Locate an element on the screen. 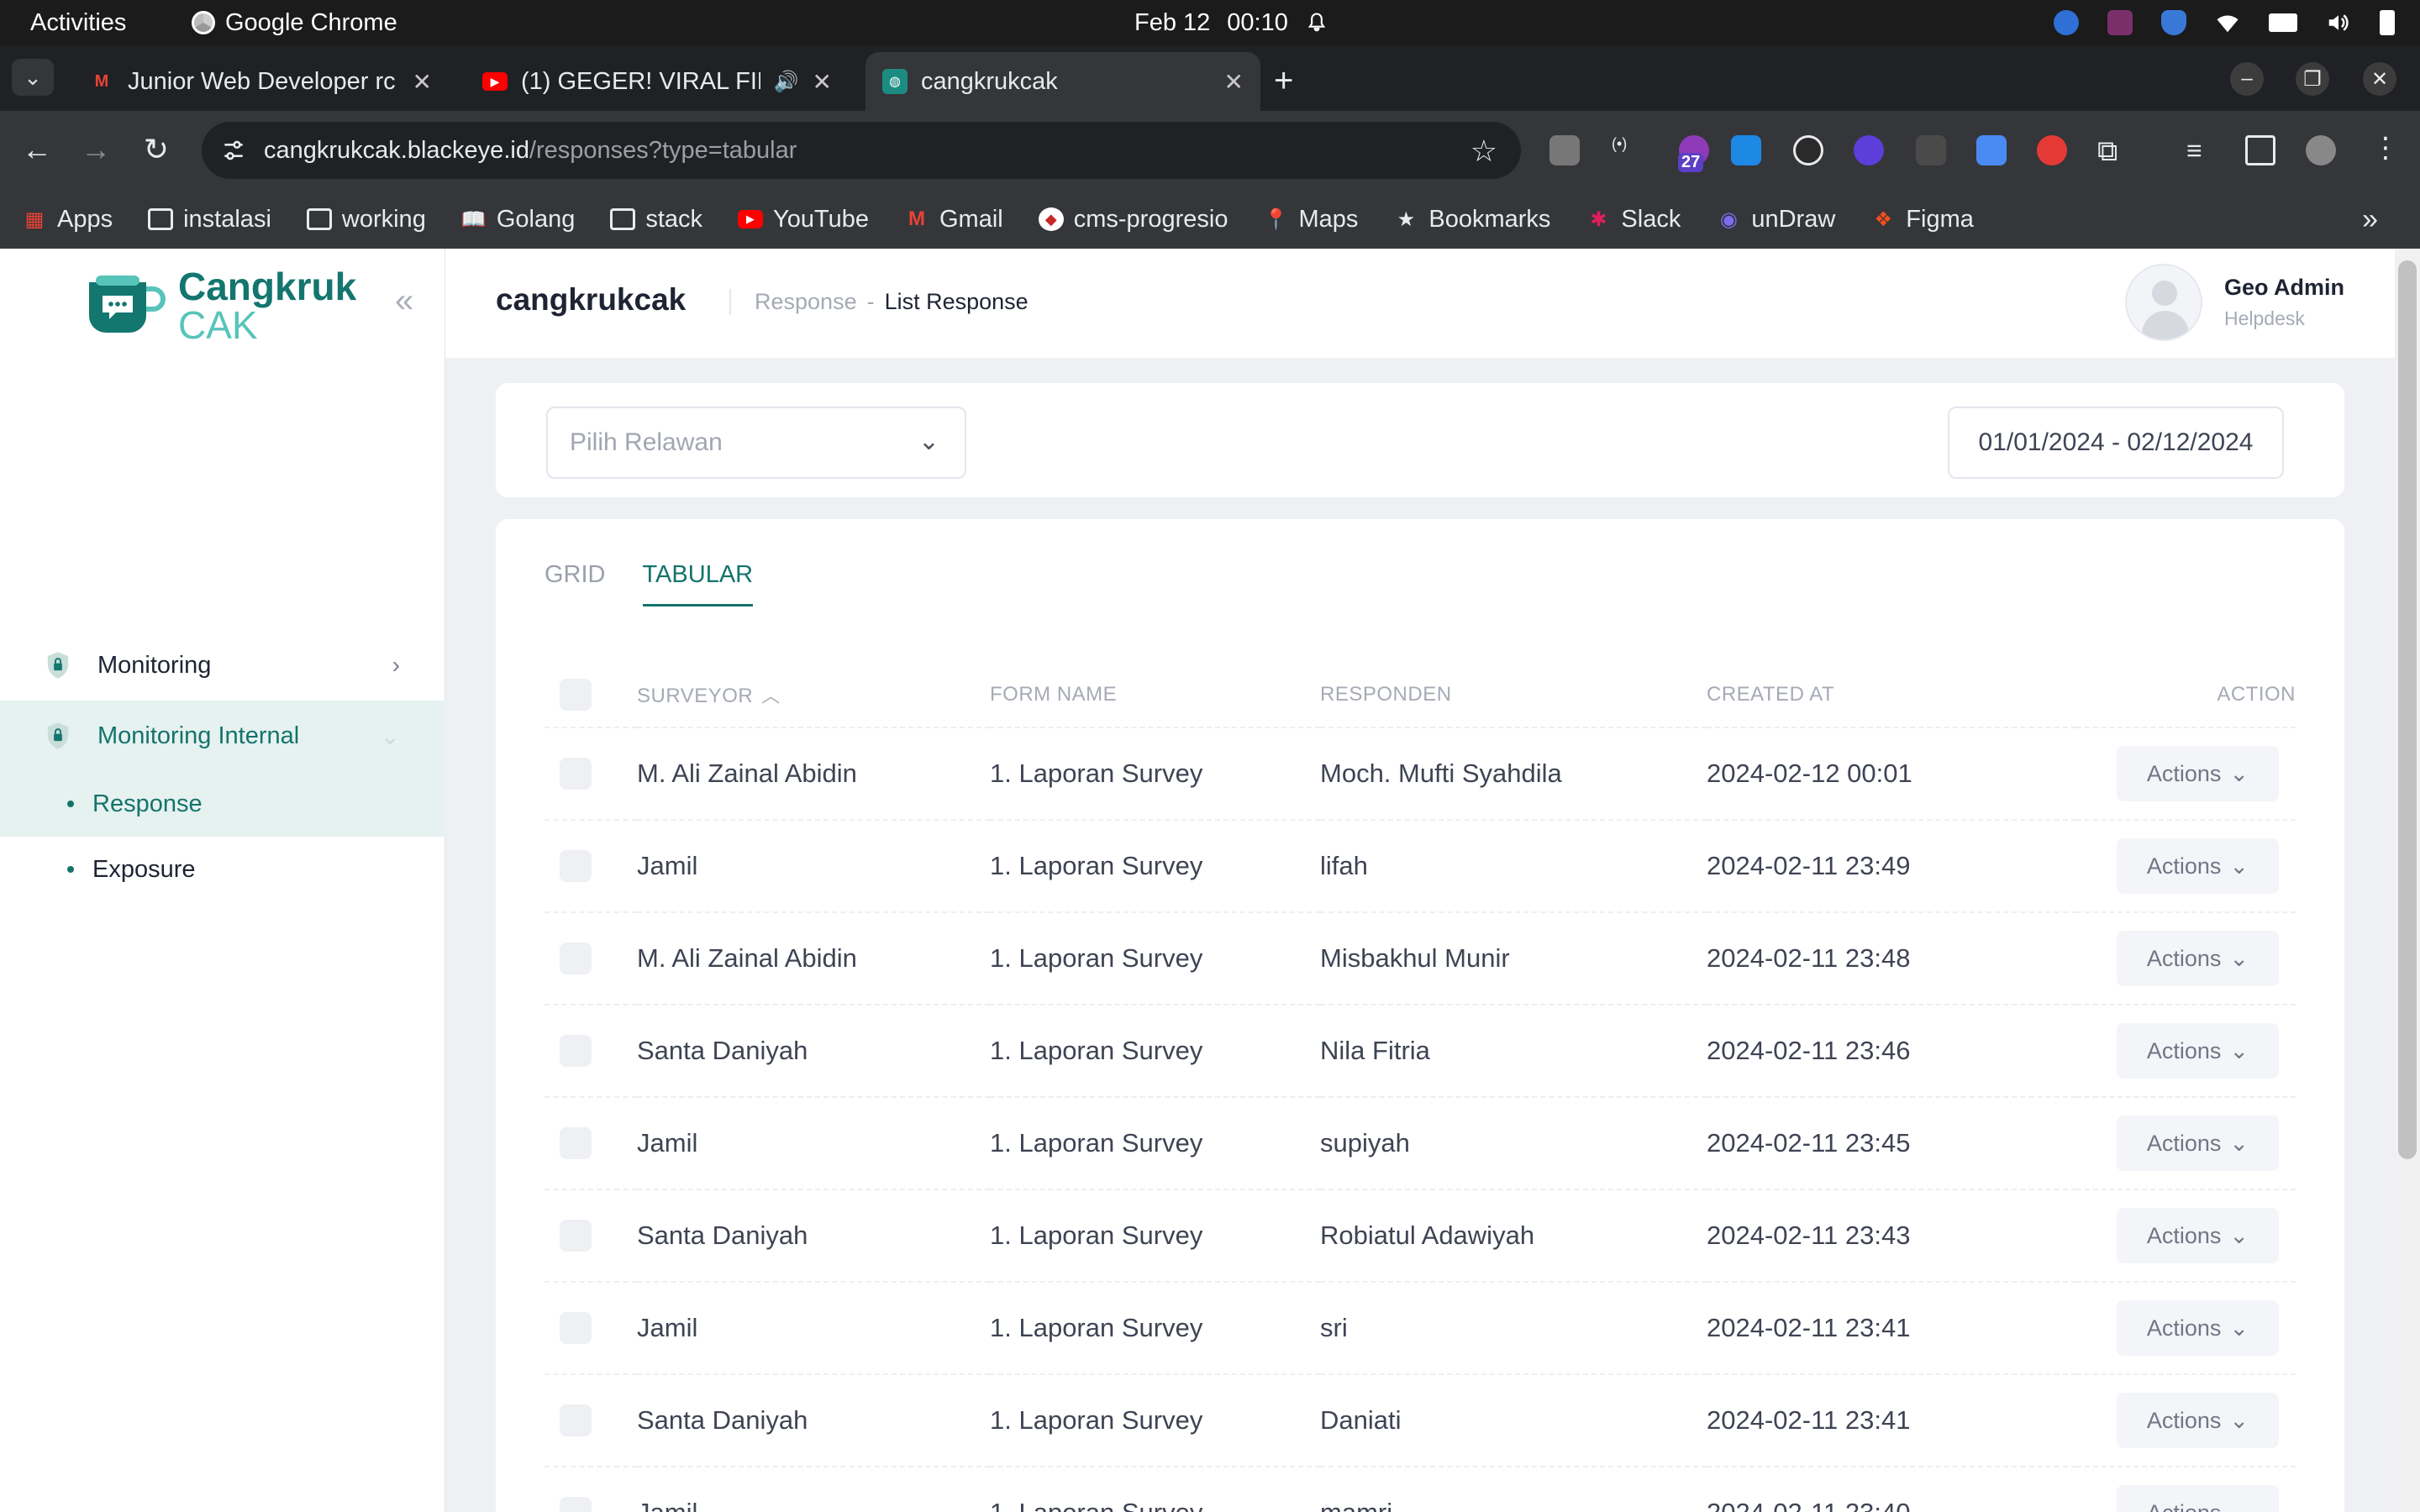 The height and width of the screenshot is (1512, 2420). more-bookmarks-icon: » is located at coordinates (2370, 219).